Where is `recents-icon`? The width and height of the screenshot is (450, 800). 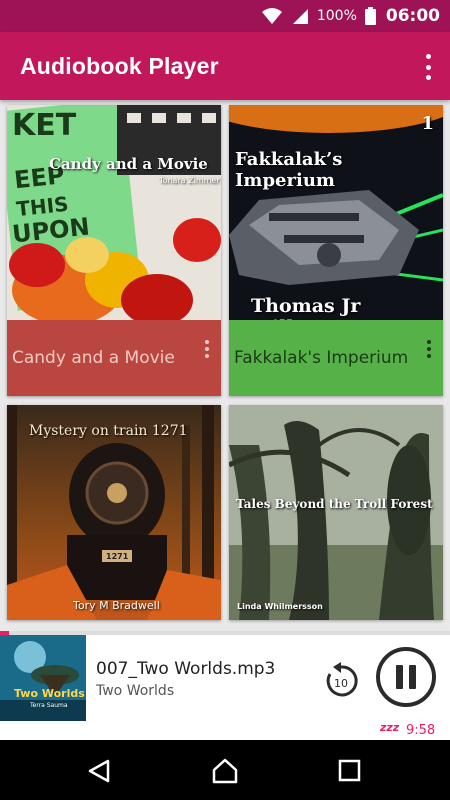
recents-icon is located at coordinates (350, 771).